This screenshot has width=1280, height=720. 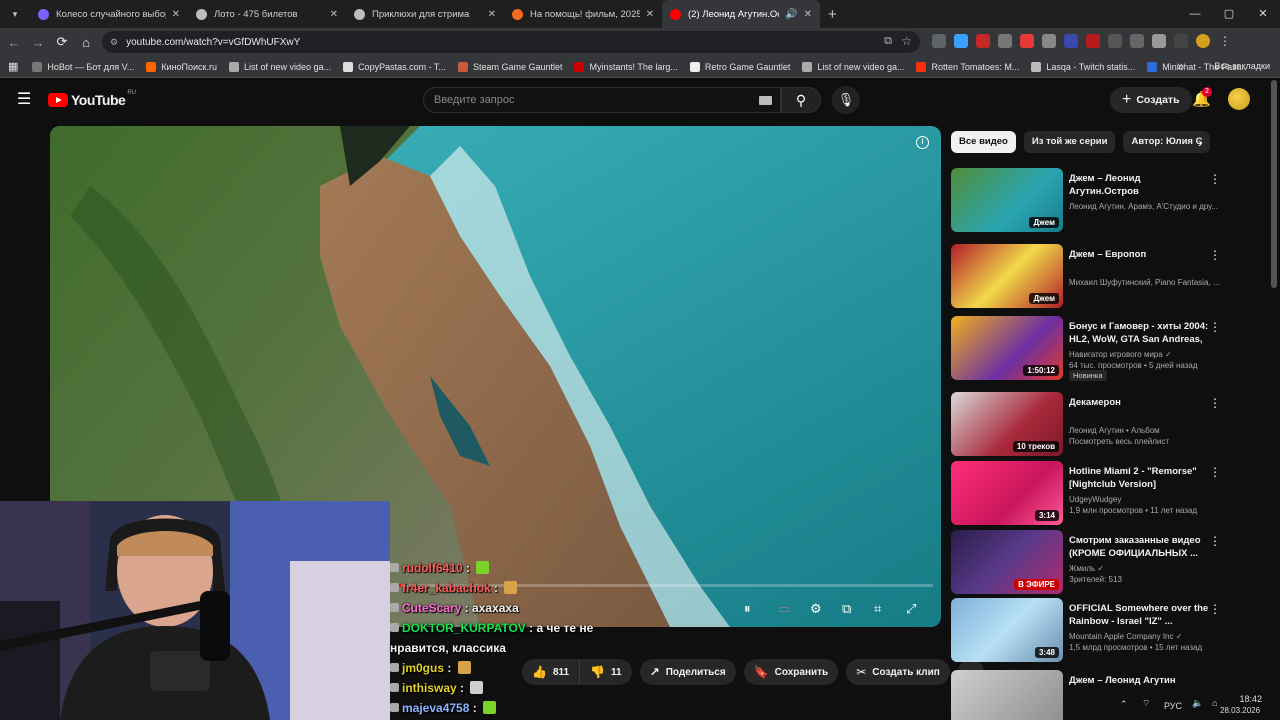 I want to click on clock-time: 18:42, so click(x=1242, y=699).